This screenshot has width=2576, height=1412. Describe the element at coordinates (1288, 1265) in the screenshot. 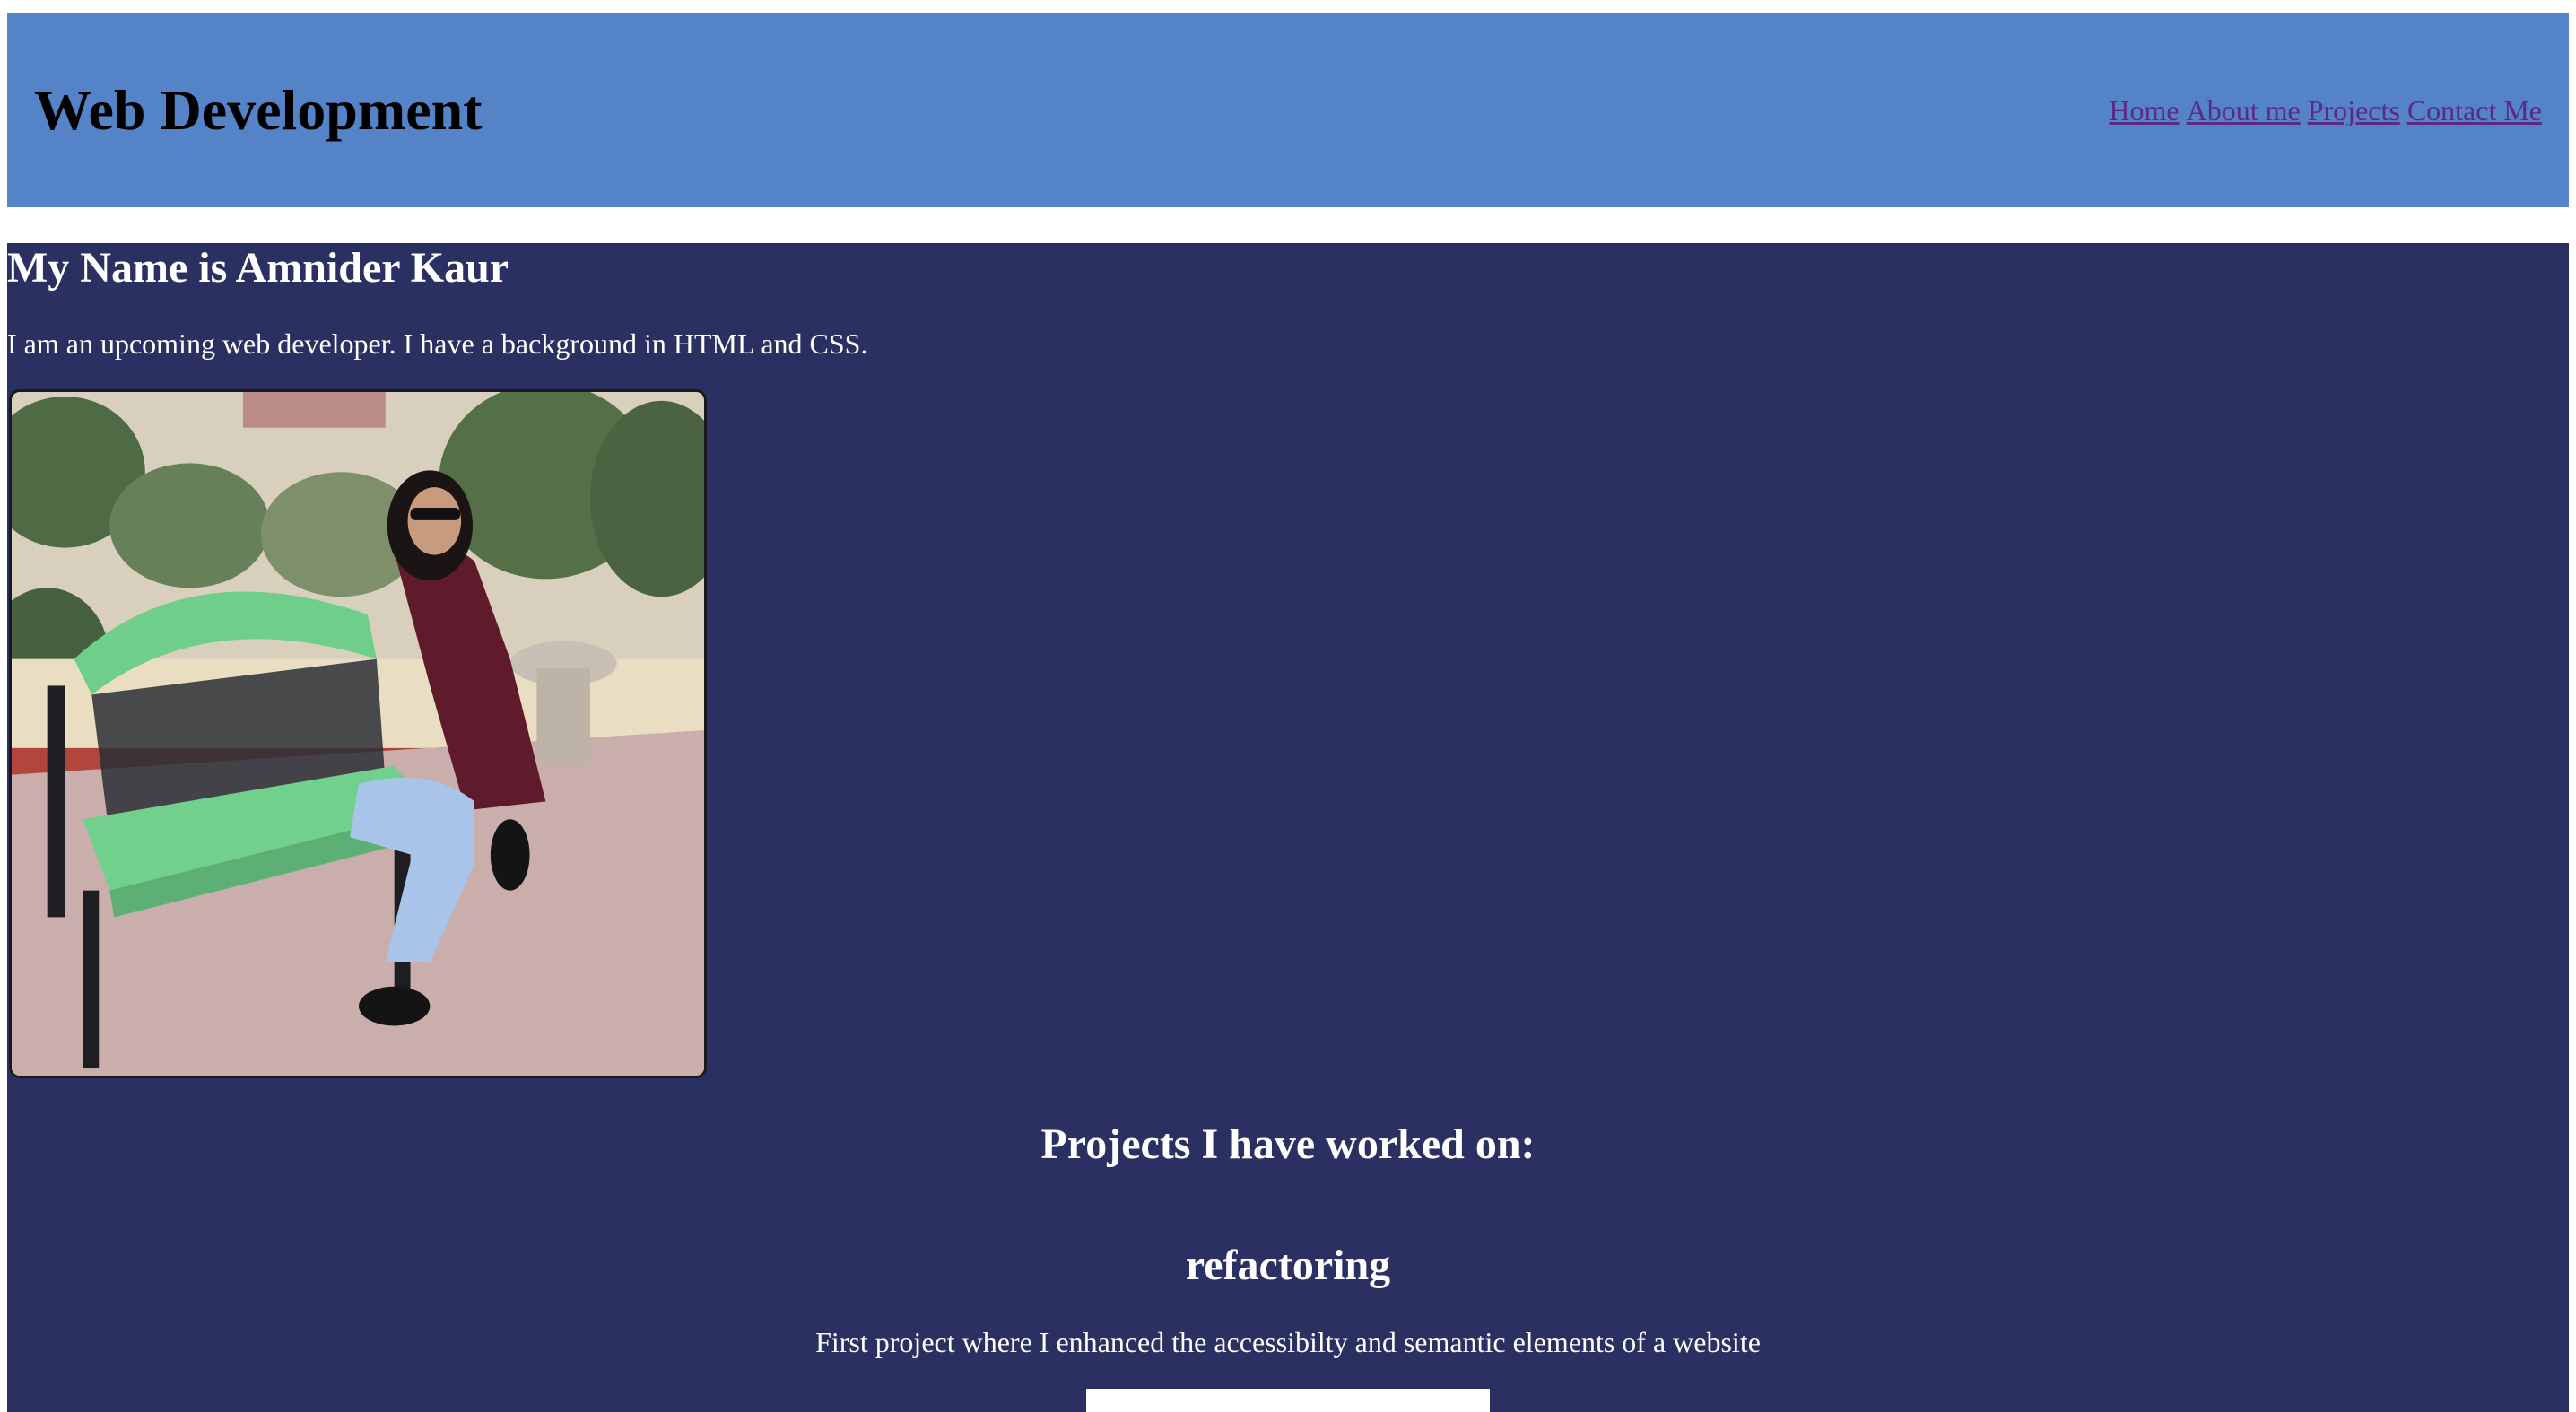

I see `project-title: refactoring` at that location.